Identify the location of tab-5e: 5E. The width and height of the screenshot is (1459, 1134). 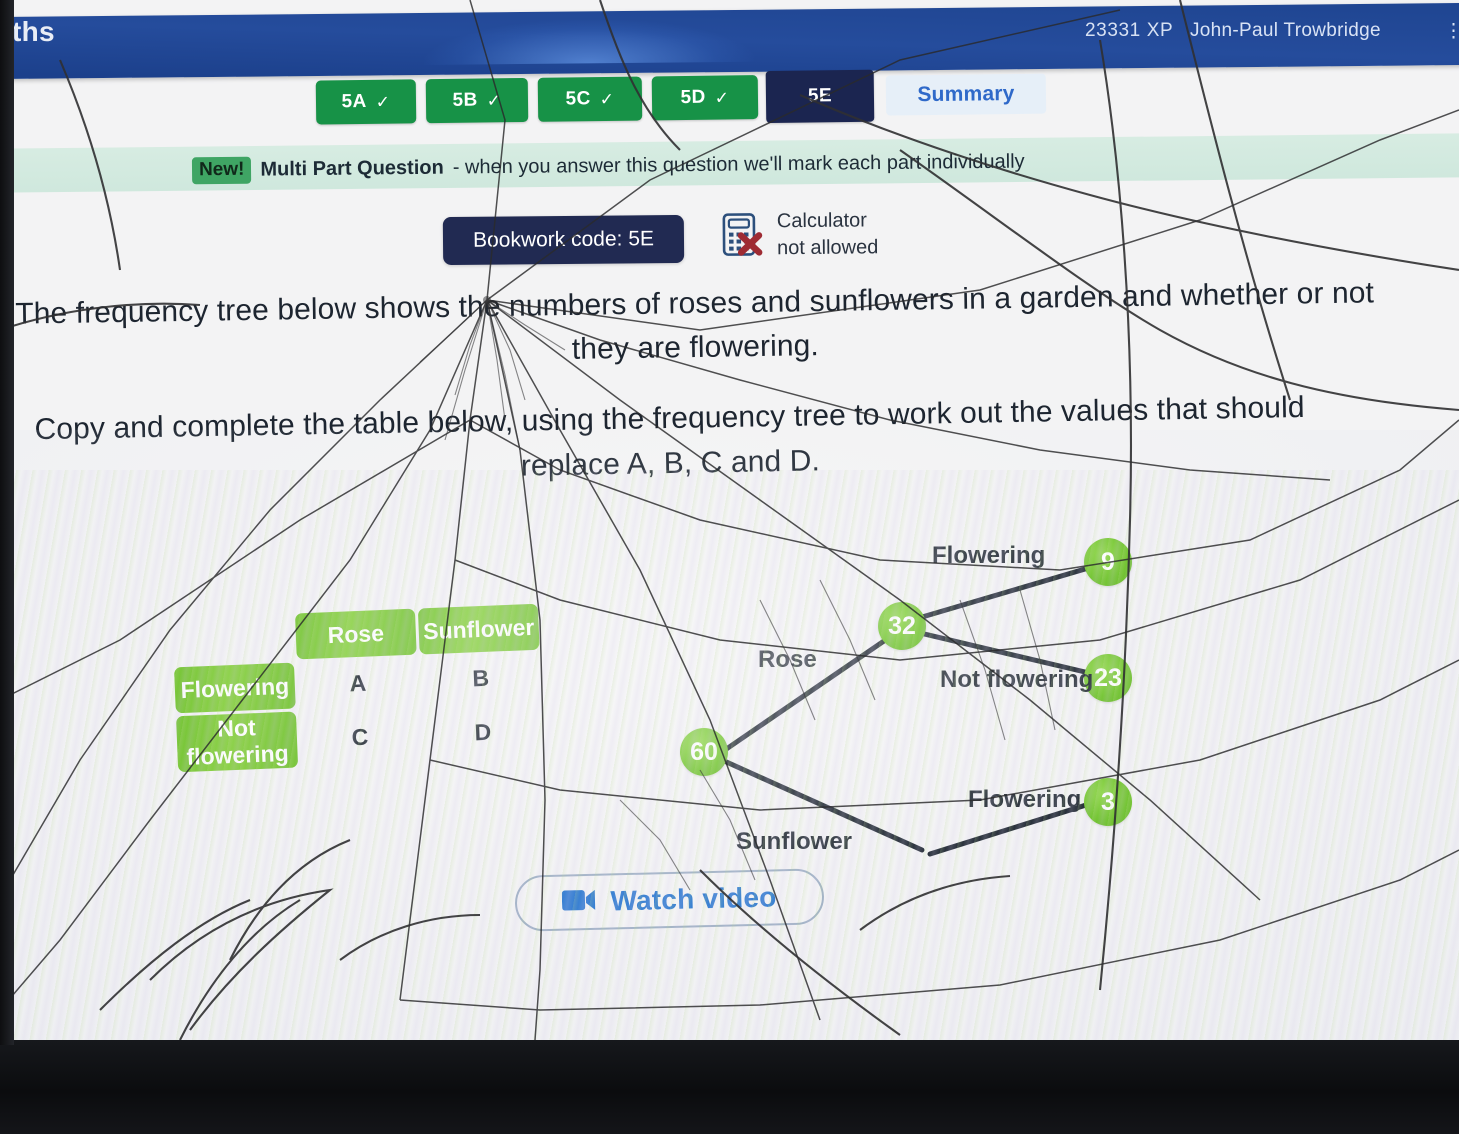
(820, 96).